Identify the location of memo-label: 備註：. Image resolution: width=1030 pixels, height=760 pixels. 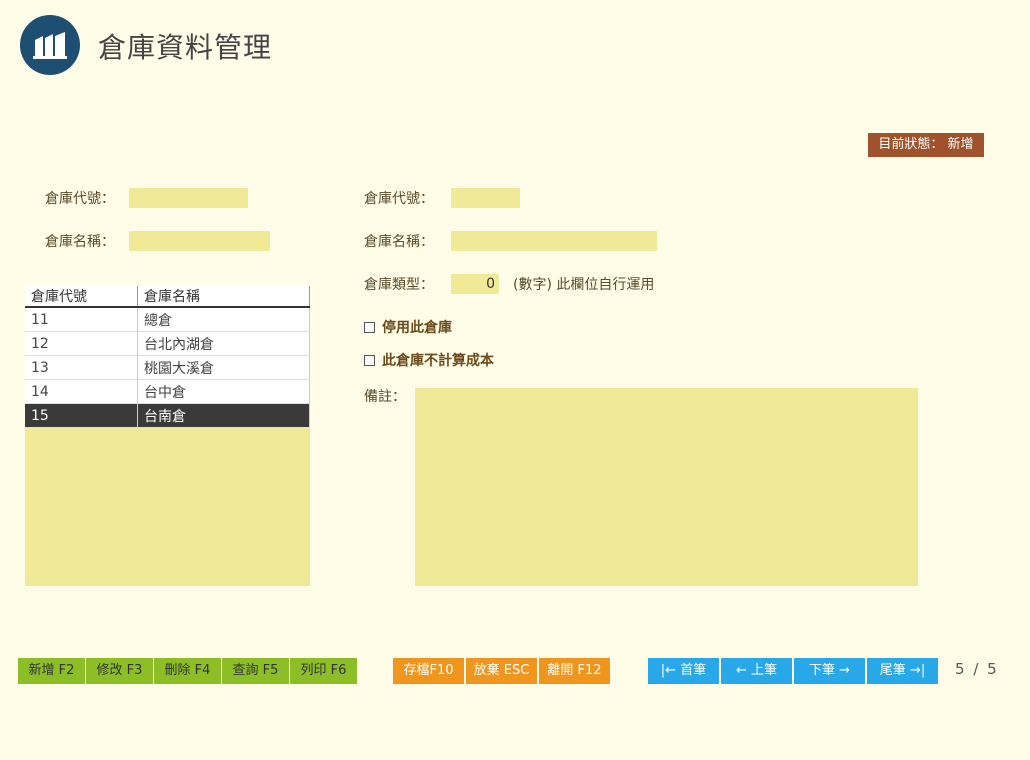
(385, 397).